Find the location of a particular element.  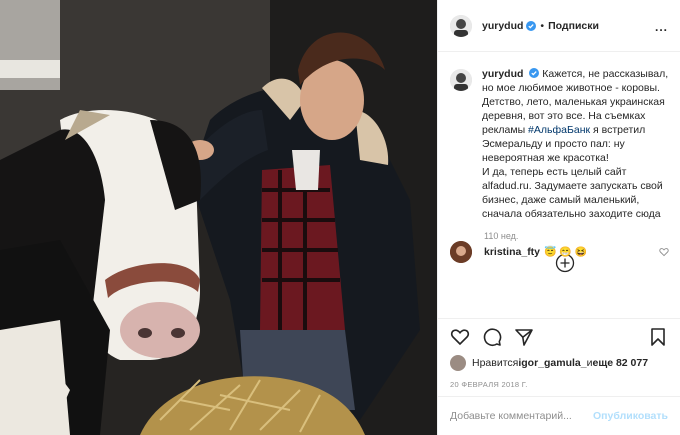

likes-count: еще 82 077 is located at coordinates (621, 363).